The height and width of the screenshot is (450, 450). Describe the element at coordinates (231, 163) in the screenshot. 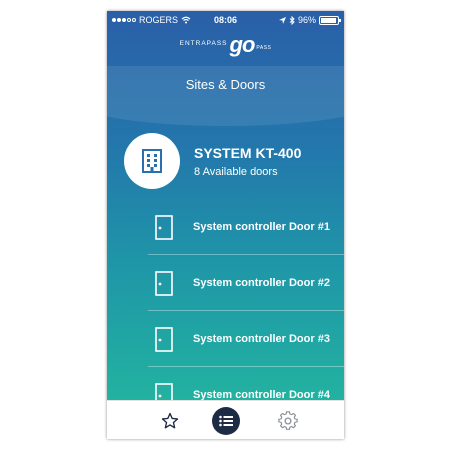

I see `system-header: SYSTEM KT-400 8 Available doors` at that location.